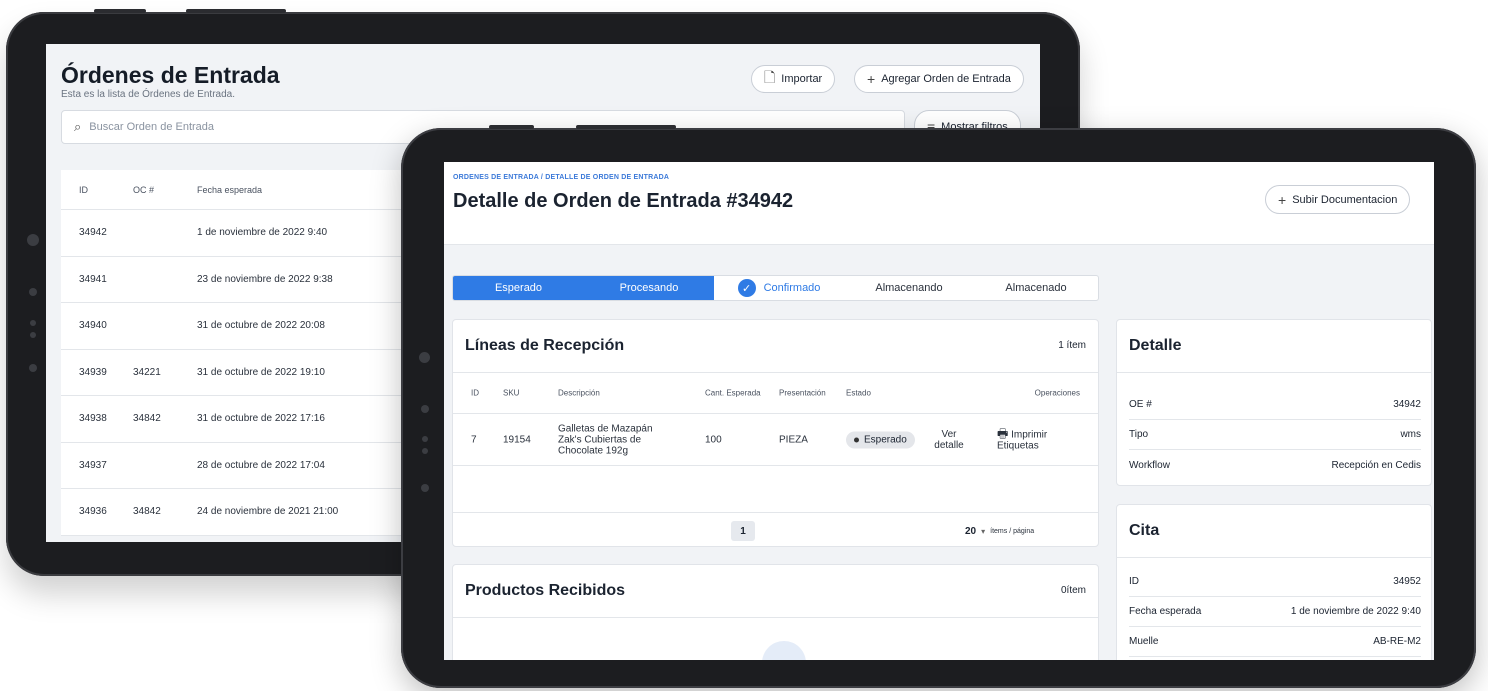 The width and height of the screenshot is (1488, 691). What do you see at coordinates (1407, 581) in the screenshot?
I see `appointment-value: 34952` at bounding box center [1407, 581].